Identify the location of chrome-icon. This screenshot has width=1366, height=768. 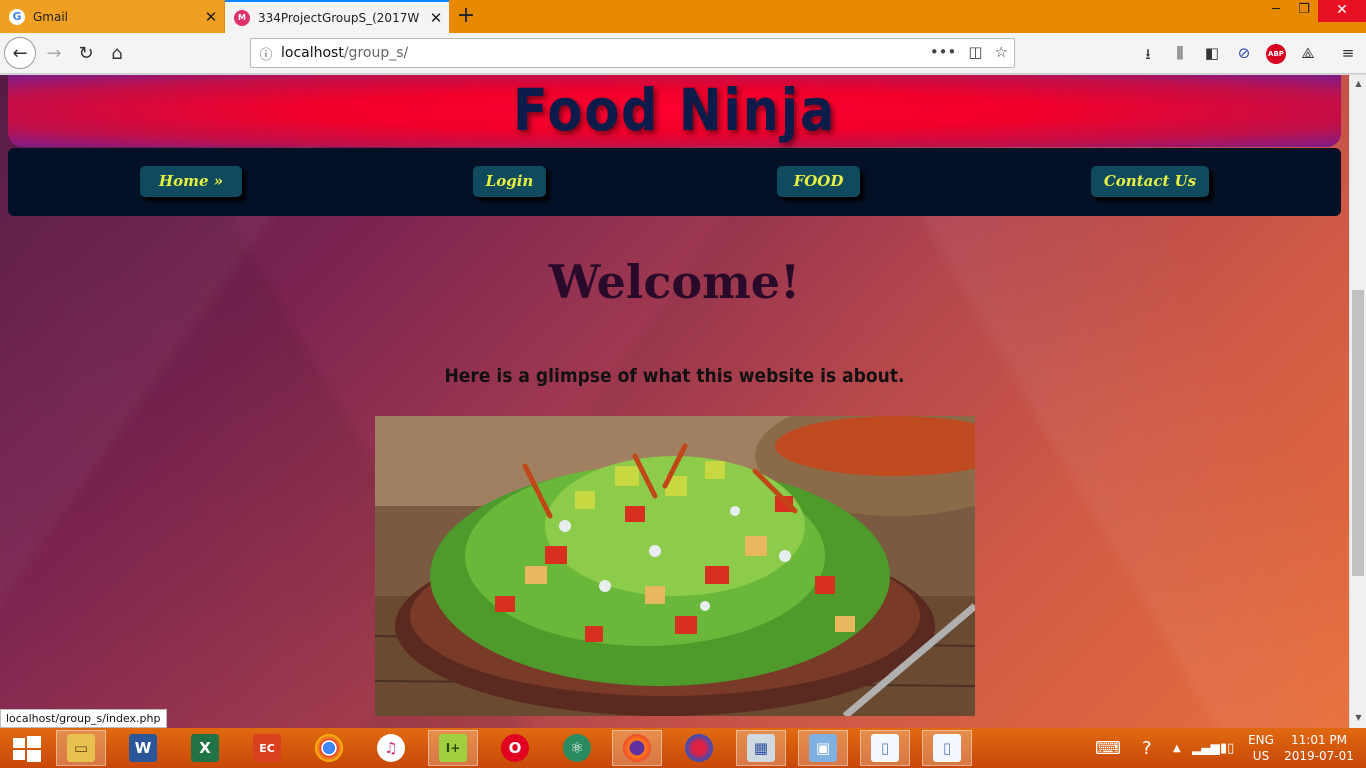
(329, 748).